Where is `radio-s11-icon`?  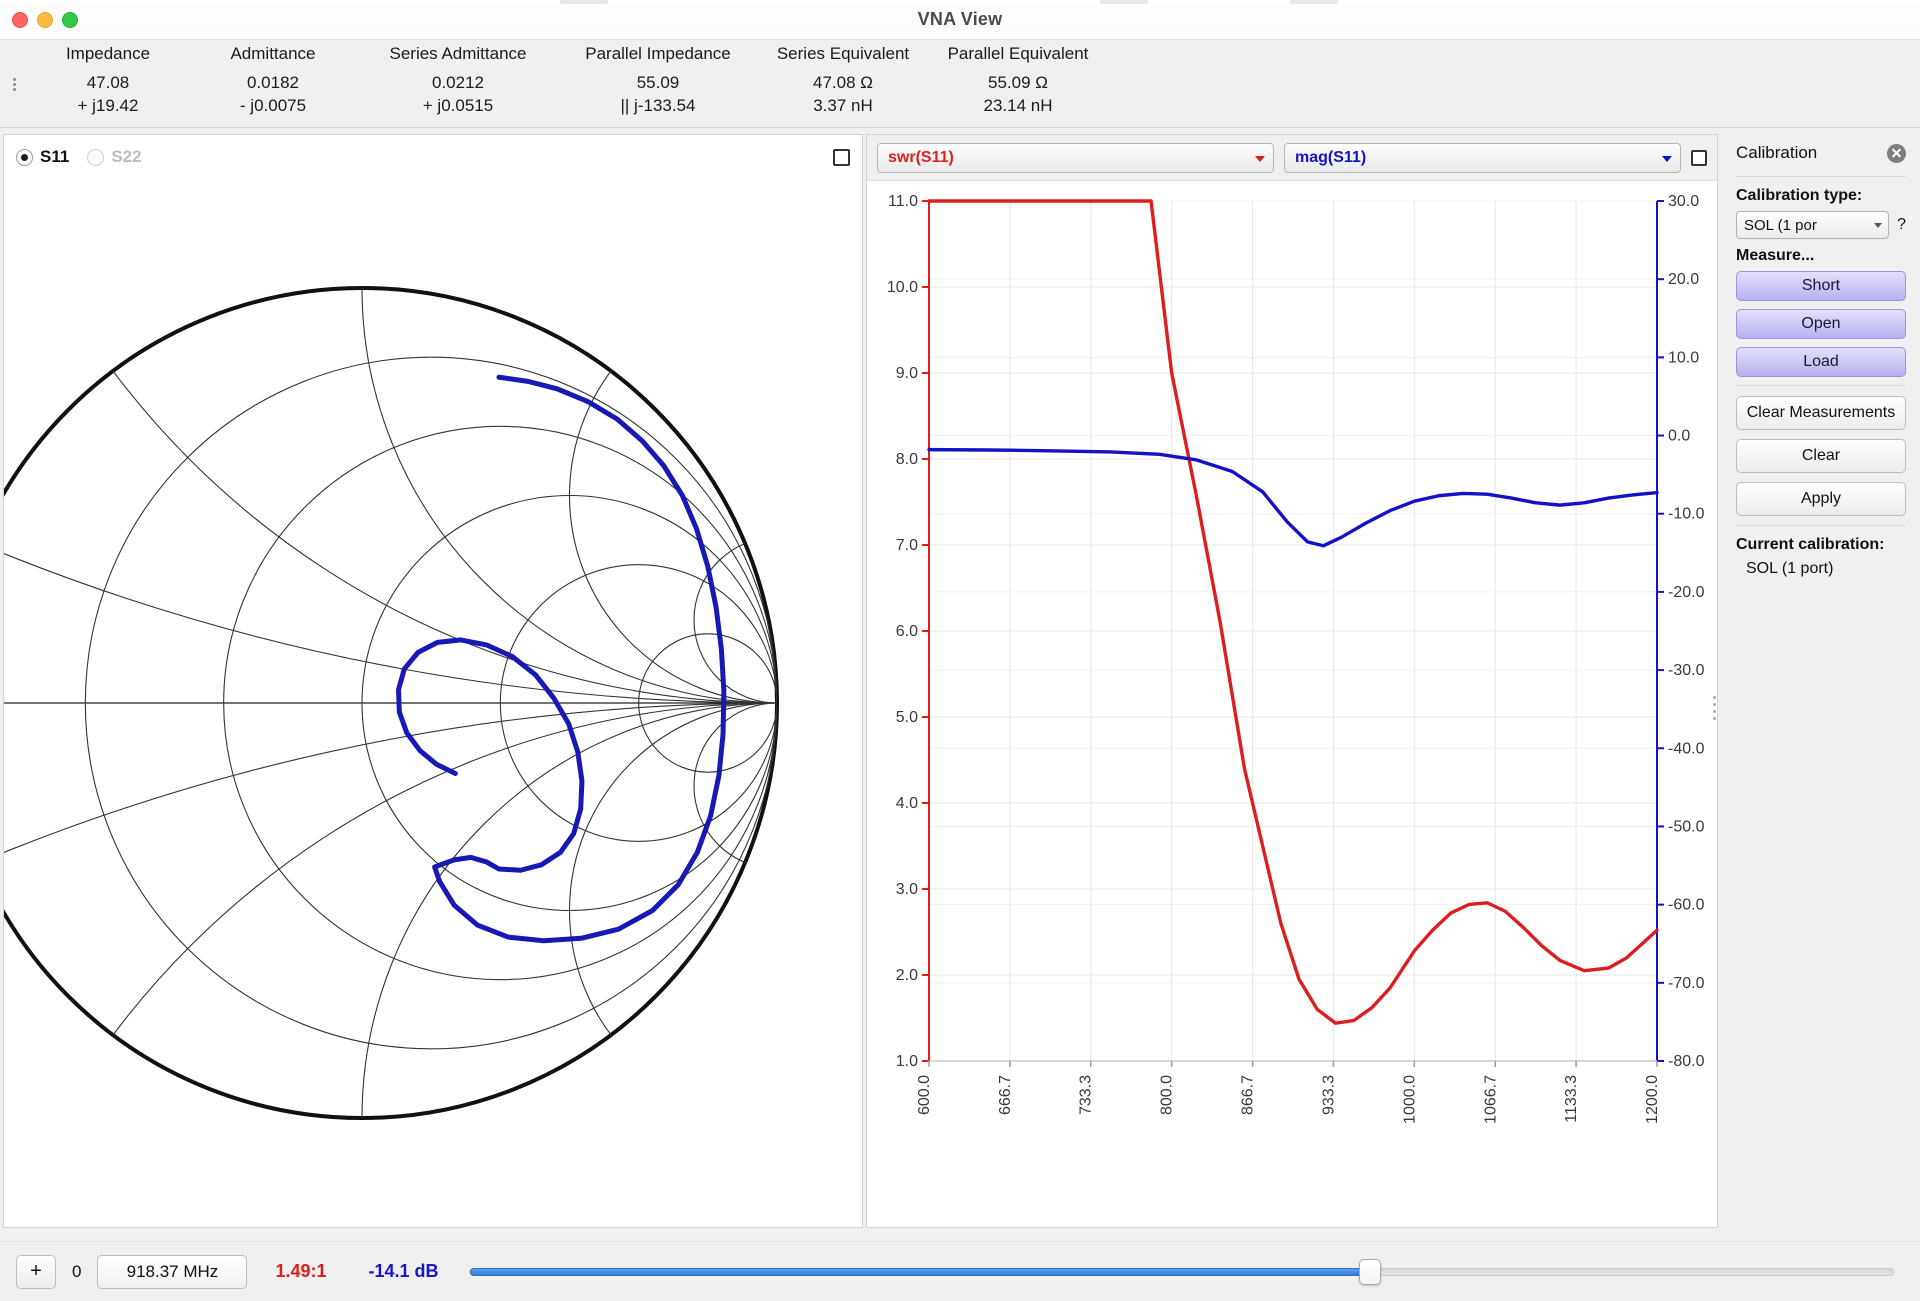
radio-s11-icon is located at coordinates (24, 157).